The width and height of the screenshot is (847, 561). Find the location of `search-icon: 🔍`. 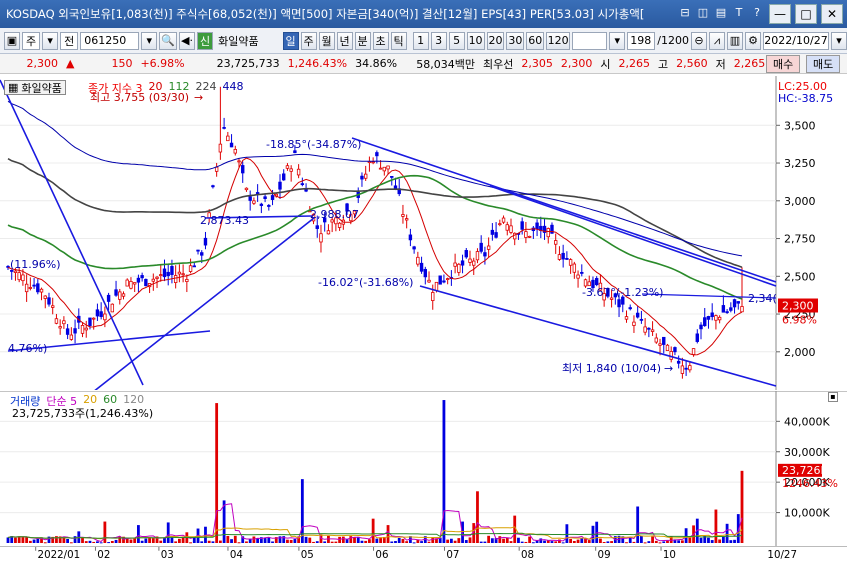

search-icon: 🔍 is located at coordinates (168, 40).